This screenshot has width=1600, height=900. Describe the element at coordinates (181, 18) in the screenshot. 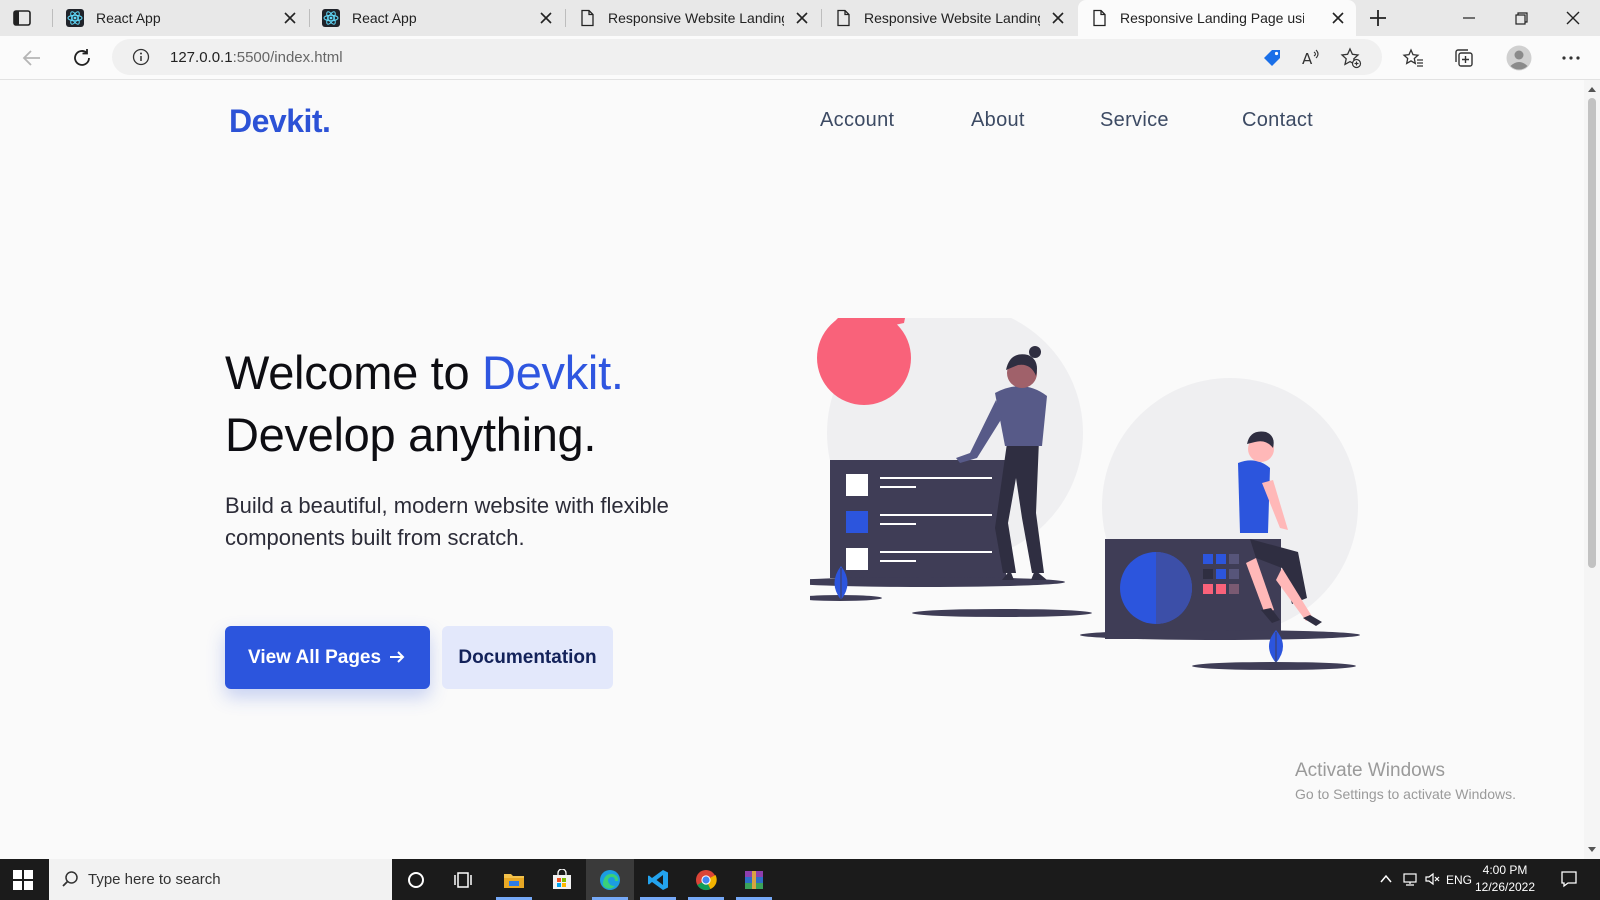

I see `tab-react-app-1: React App` at that location.